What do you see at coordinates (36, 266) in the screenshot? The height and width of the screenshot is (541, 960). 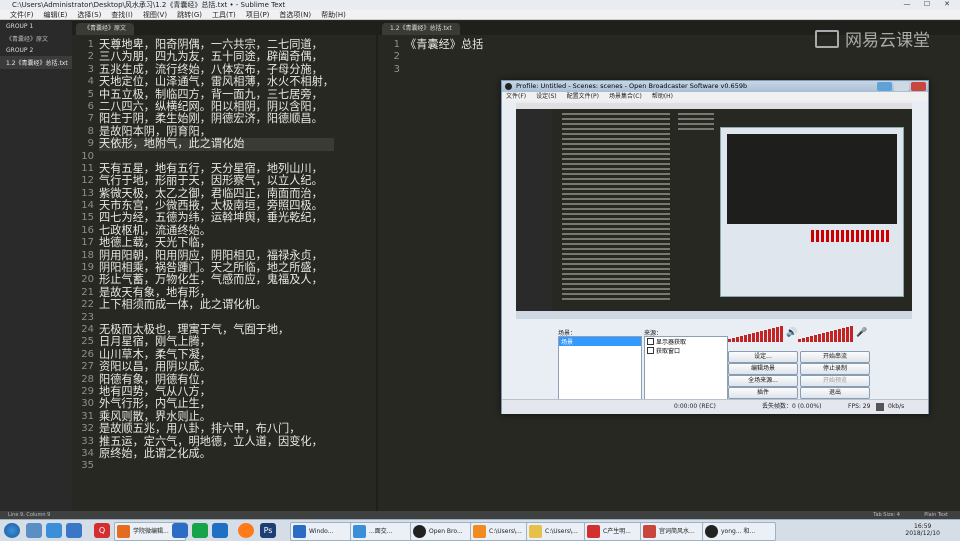 I see `sidebar: GROUP 1 《青囊经》原文 GROUP 2 1.2《青囊经》总括.txt` at bounding box center [36, 266].